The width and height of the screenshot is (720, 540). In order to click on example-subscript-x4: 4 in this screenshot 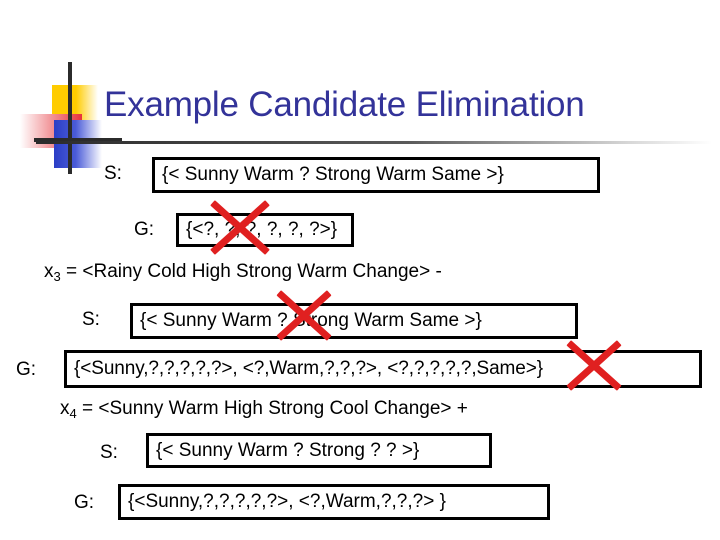, I will do `click(73, 413)`.